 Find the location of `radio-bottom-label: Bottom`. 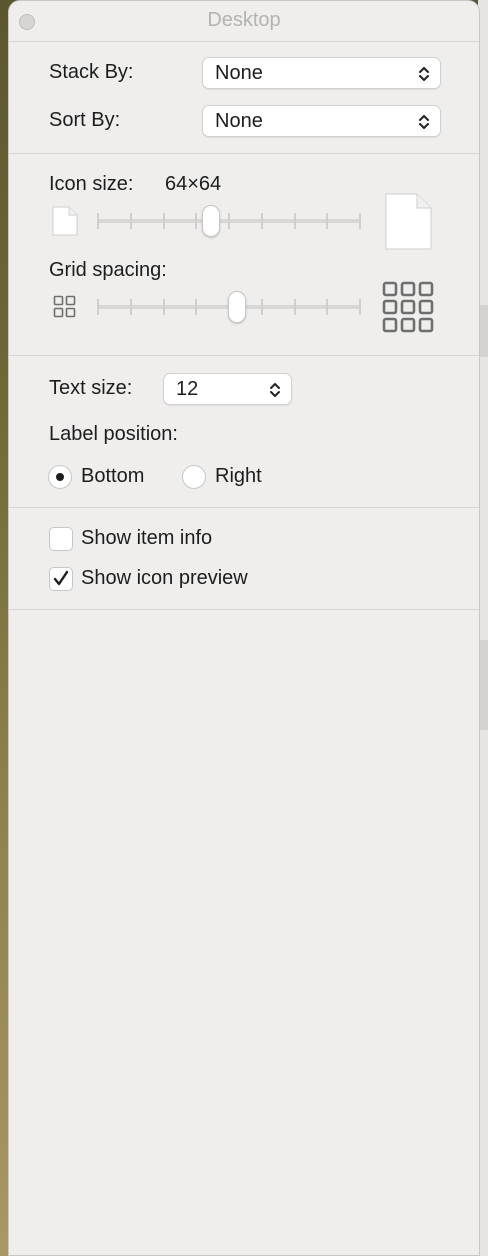

radio-bottom-label: Bottom is located at coordinates (112, 476).